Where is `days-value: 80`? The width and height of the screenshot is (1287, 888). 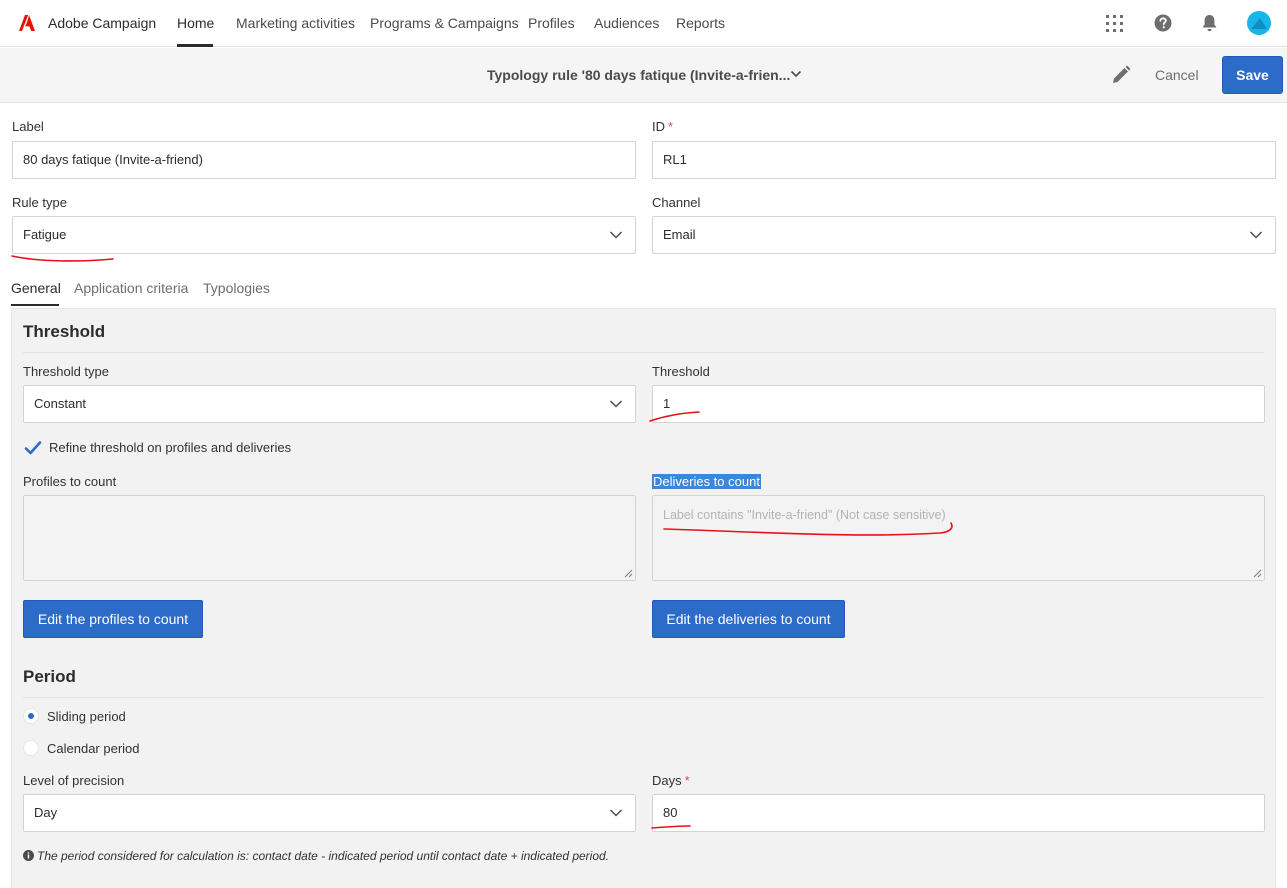 days-value: 80 is located at coordinates (670, 812).